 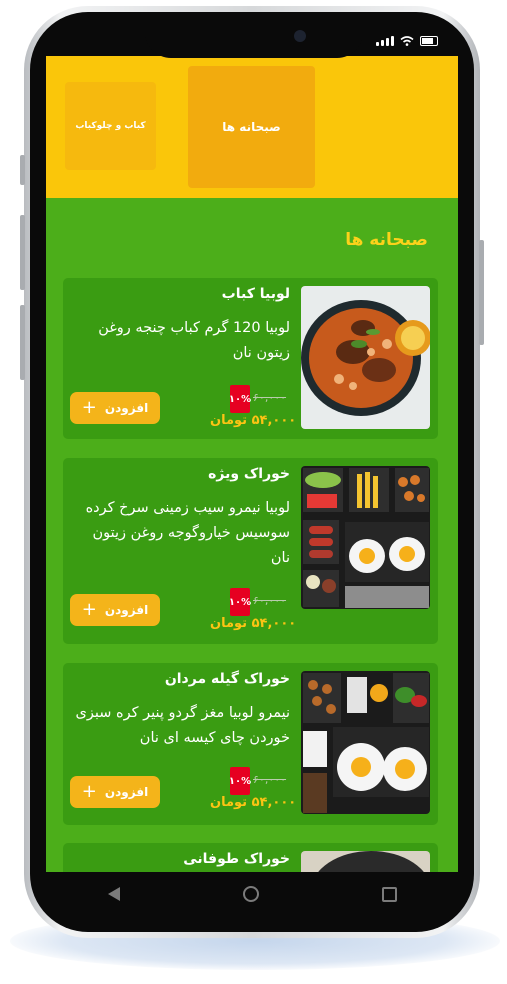 What do you see at coordinates (194, 340) in the screenshot?
I see `item-description: لوبیا 120 گرم کباب چنجه روغن زیتون نان` at bounding box center [194, 340].